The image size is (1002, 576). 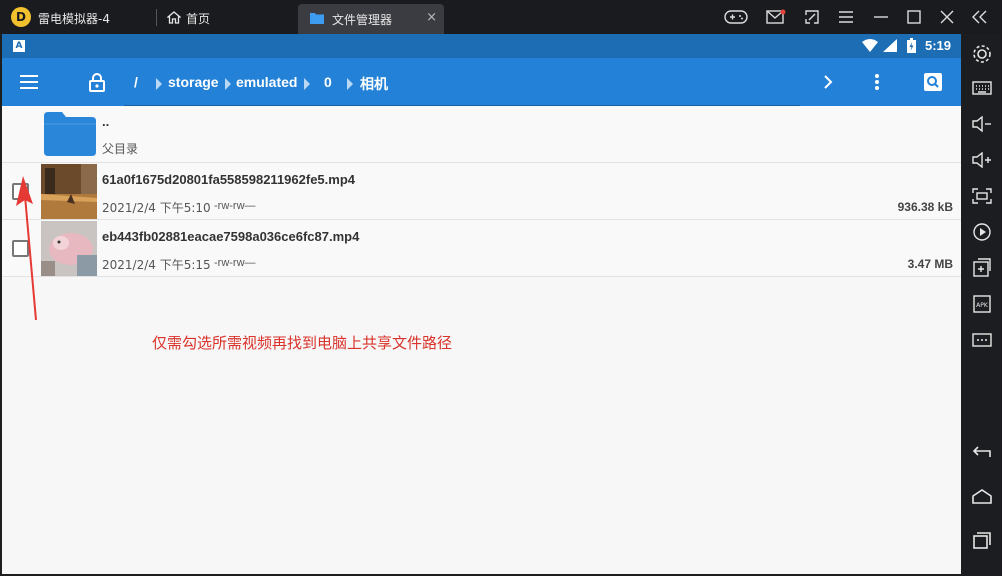 I want to click on breadcrumb-storage: storage, so click(x=193, y=82).